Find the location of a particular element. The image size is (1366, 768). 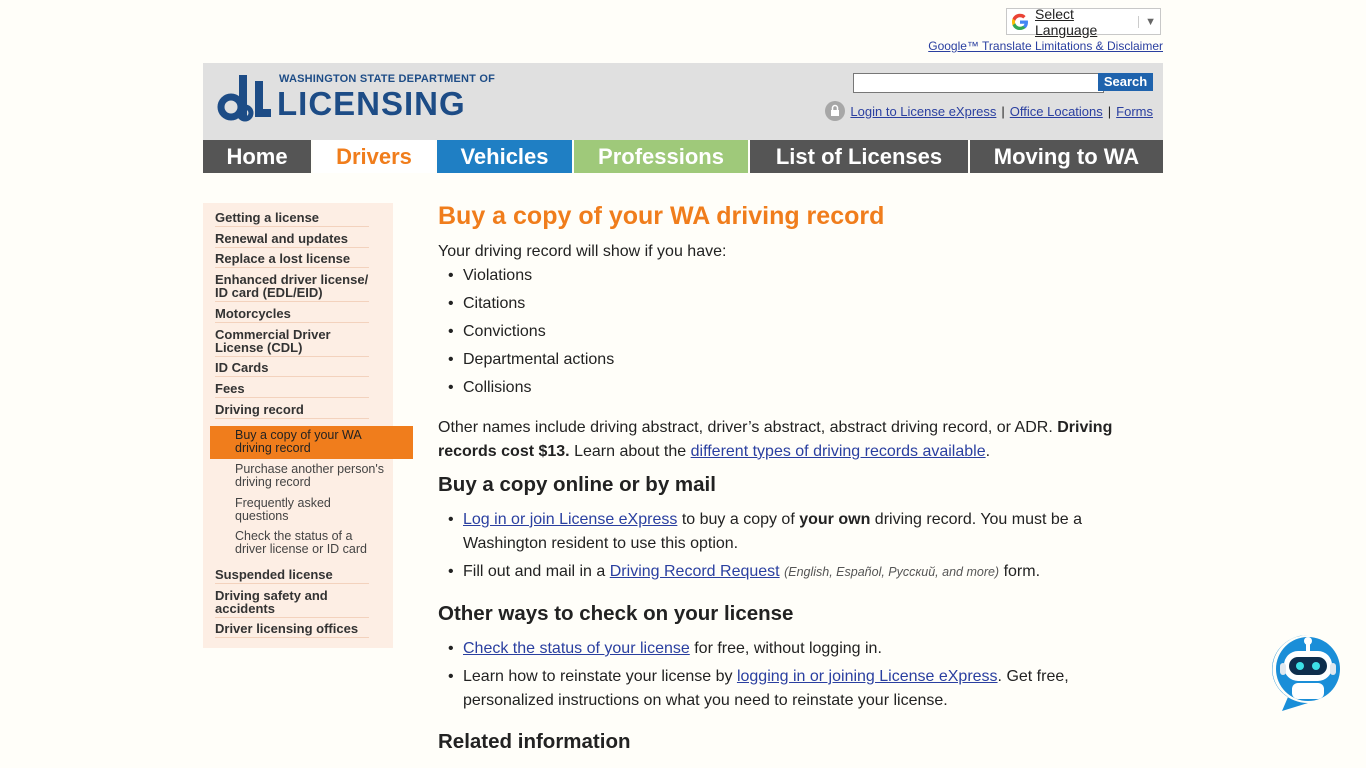

sidebar-subitem-faq: Frequently asked questions is located at coordinates (310, 509).